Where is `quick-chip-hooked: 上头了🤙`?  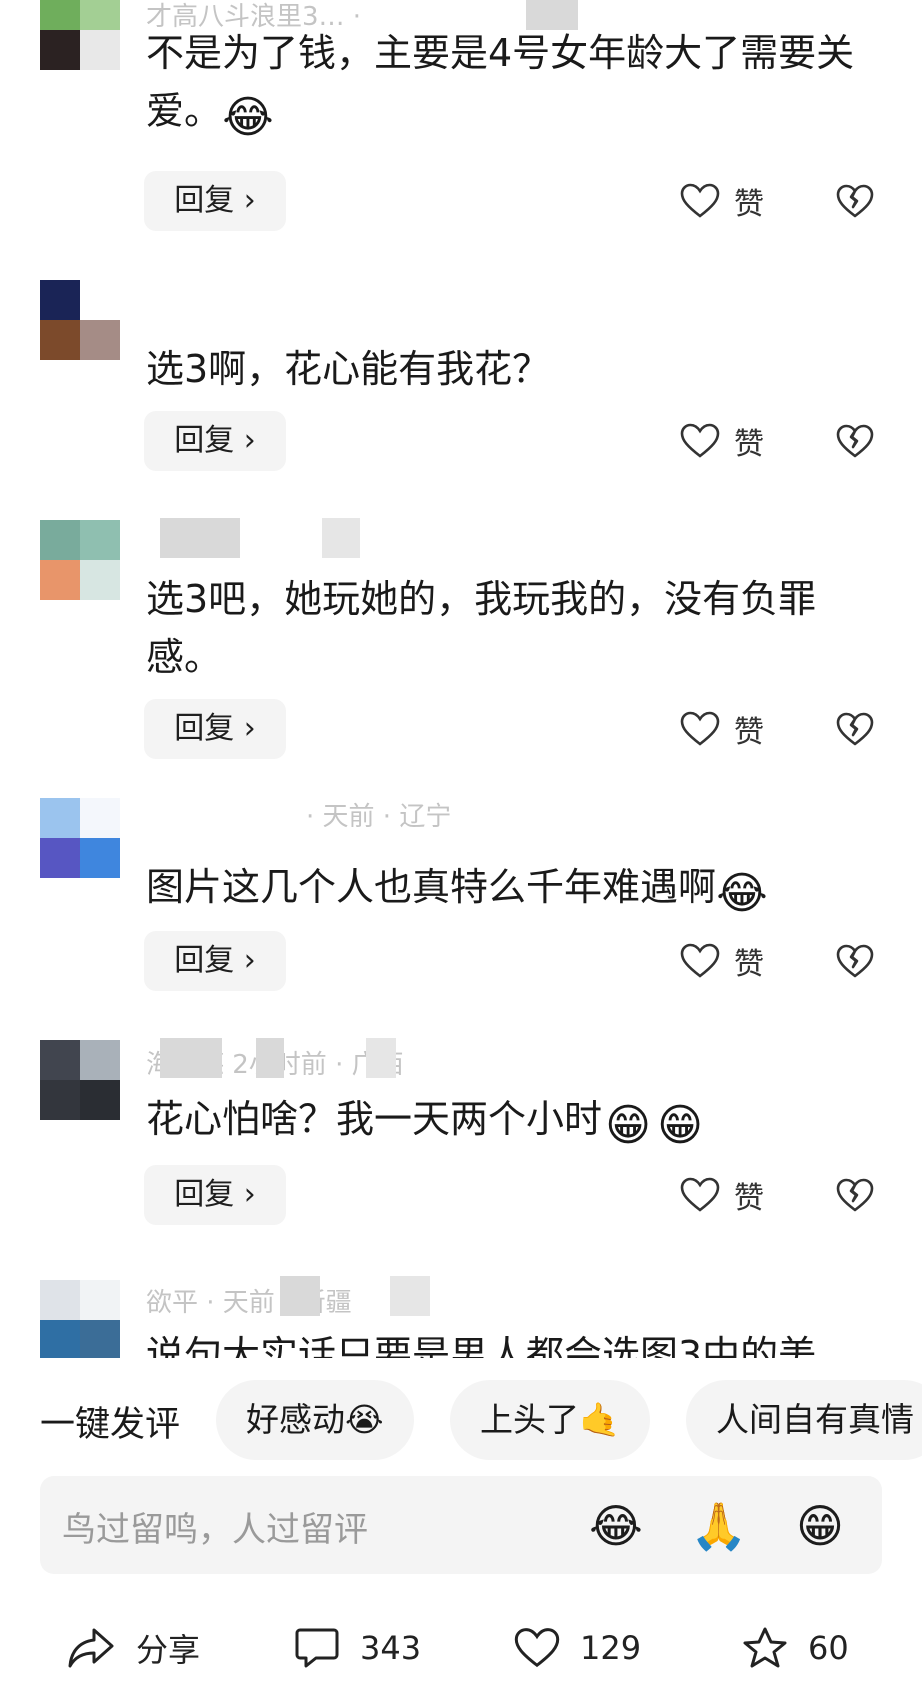 quick-chip-hooked: 上头了🤙 is located at coordinates (550, 1420).